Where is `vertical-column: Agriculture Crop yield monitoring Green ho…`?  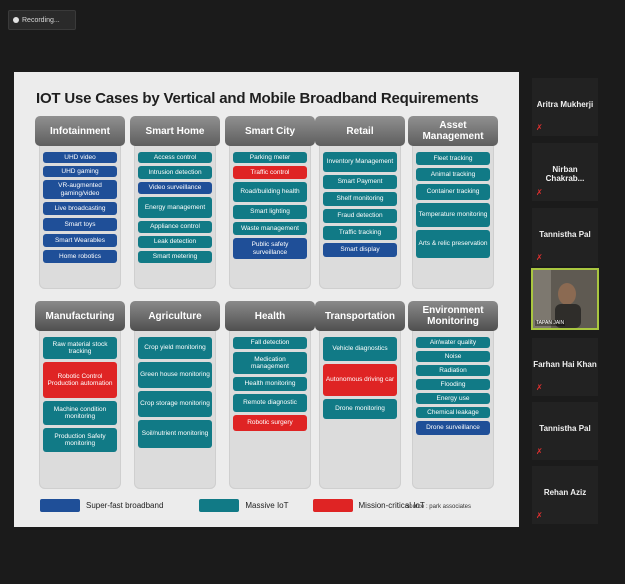 vertical-column: Agriculture Crop yield monitoring Green ho… is located at coordinates (175, 395).